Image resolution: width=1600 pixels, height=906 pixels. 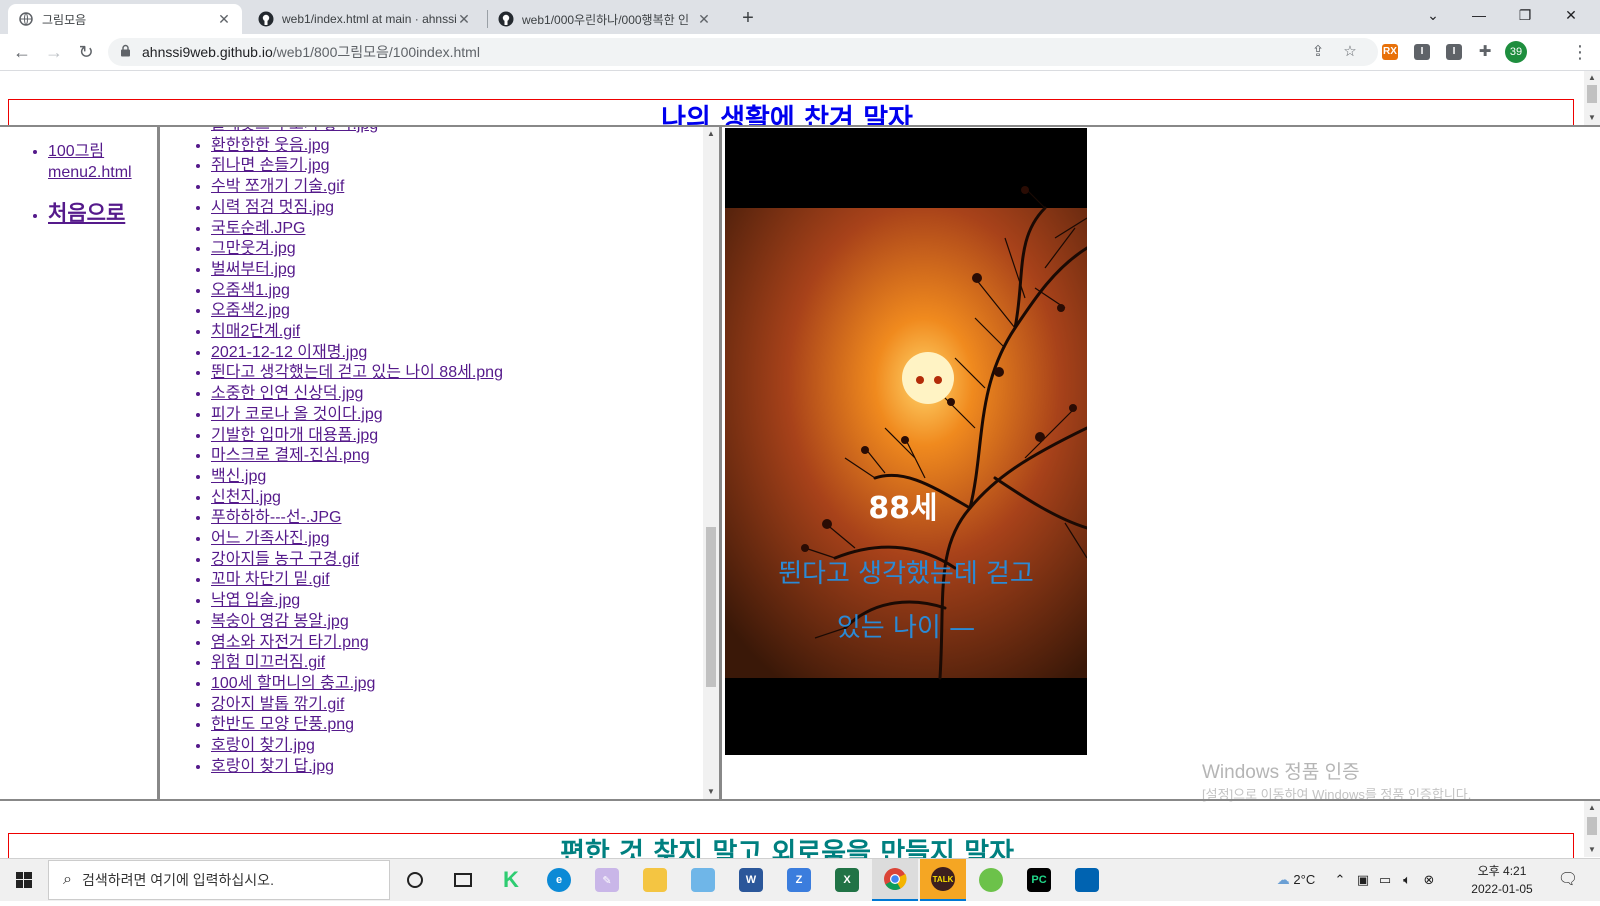 I want to click on file-link: 복숭아 영감 봉알.jpg, so click(x=280, y=621).